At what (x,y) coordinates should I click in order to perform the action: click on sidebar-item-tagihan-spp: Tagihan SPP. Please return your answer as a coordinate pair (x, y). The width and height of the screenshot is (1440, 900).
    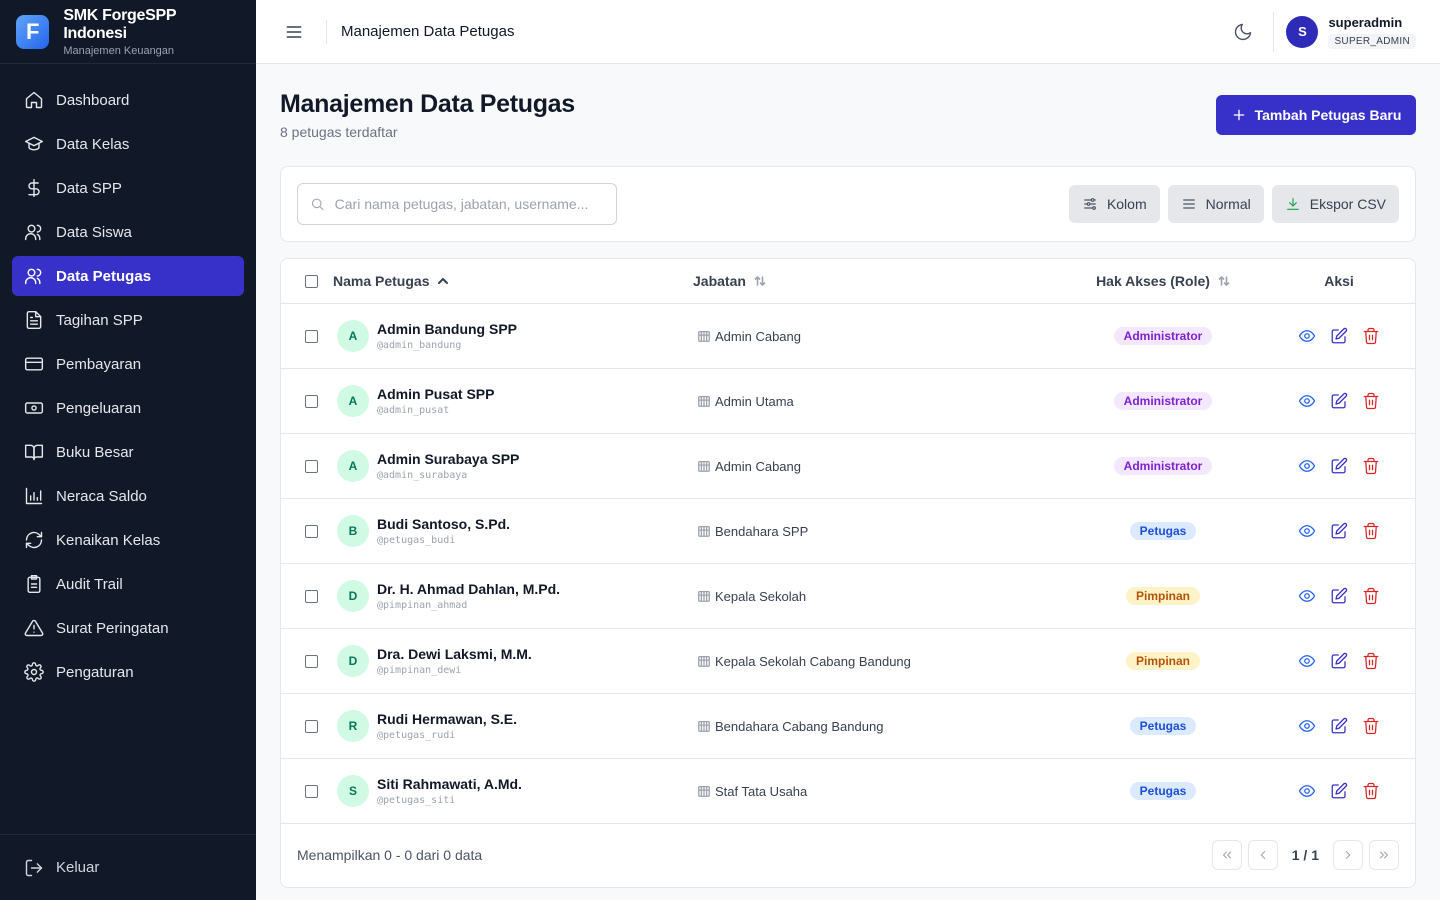
    Looking at the image, I should click on (128, 320).